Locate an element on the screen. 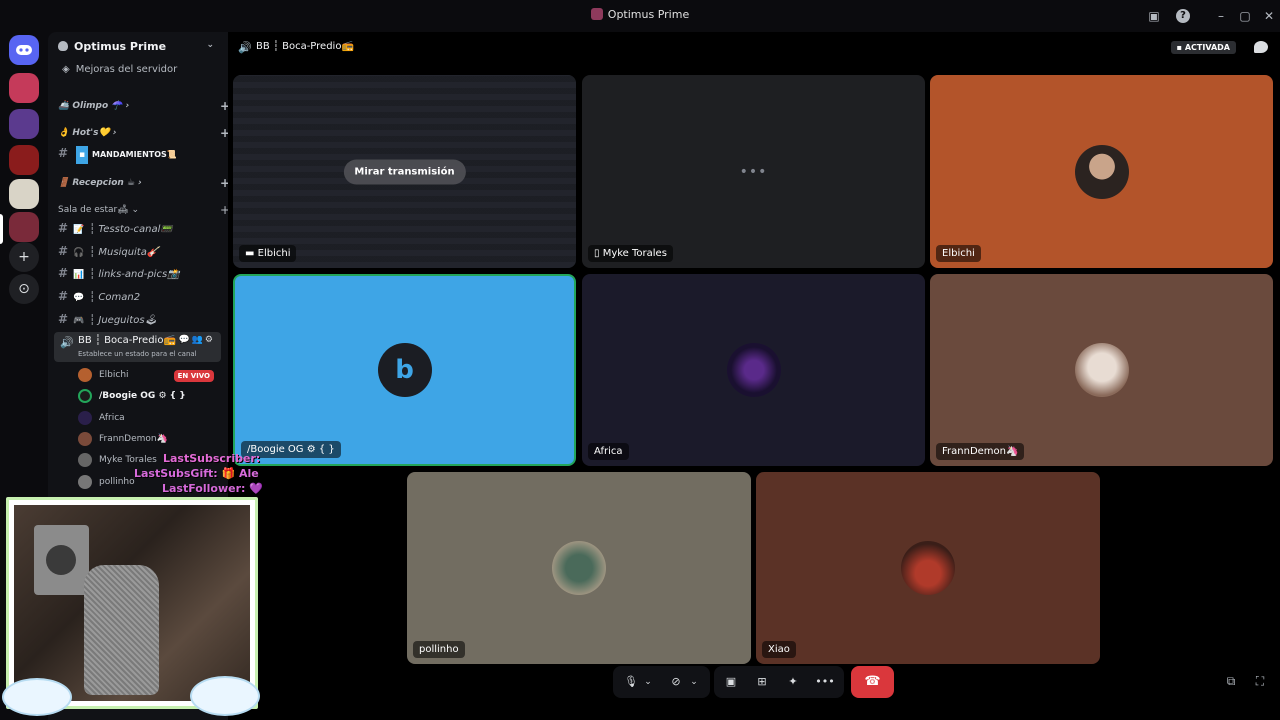  screen-share-icon: ▣ is located at coordinates (731, 682).